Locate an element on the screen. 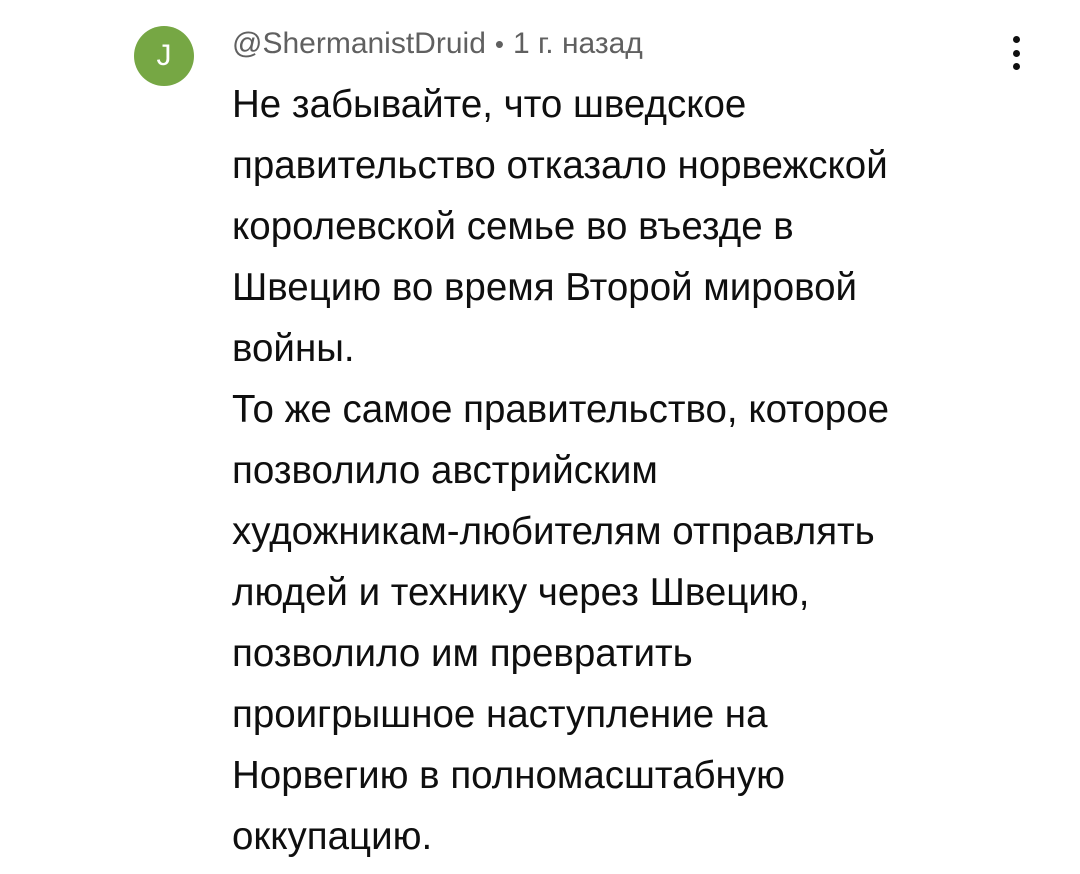  comment-header: @ShermanistDruid • 1 г. назад is located at coordinates (437, 44).